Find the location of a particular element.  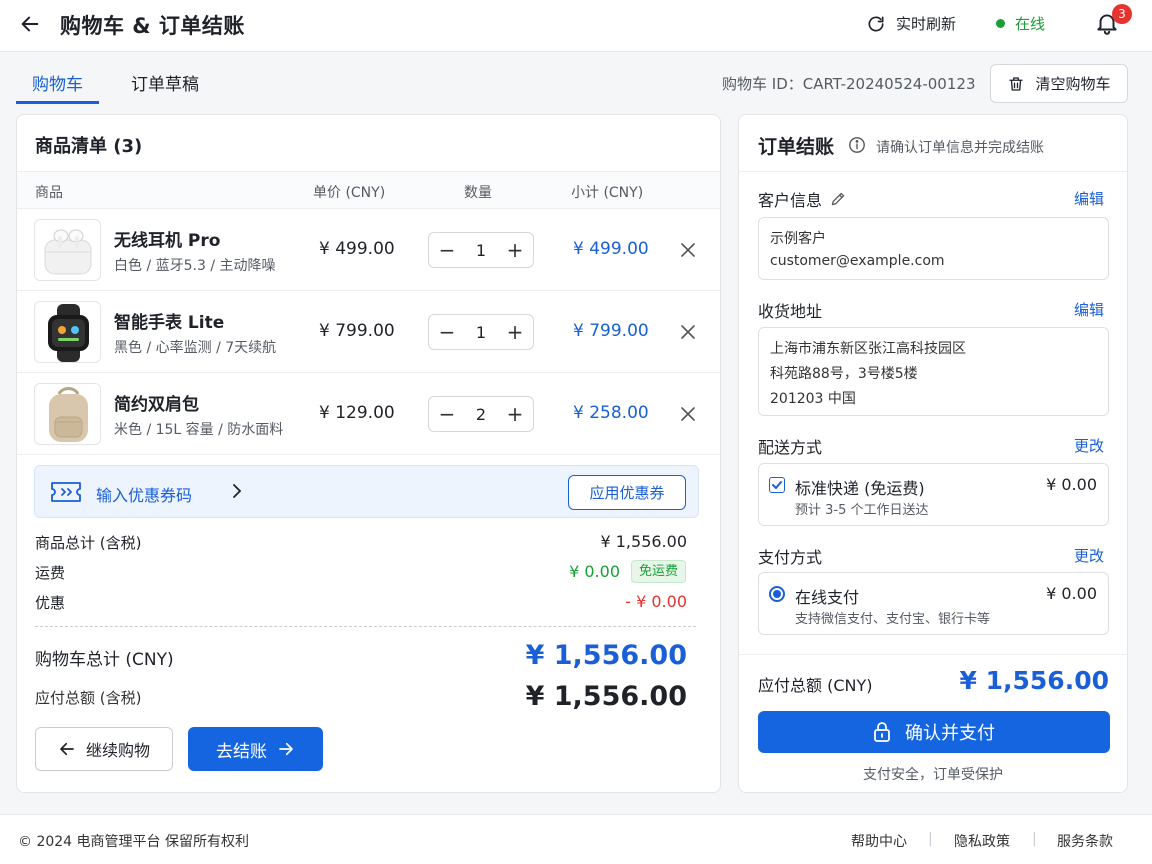

confirm-pay-button: 确认并支付 is located at coordinates (934, 732).